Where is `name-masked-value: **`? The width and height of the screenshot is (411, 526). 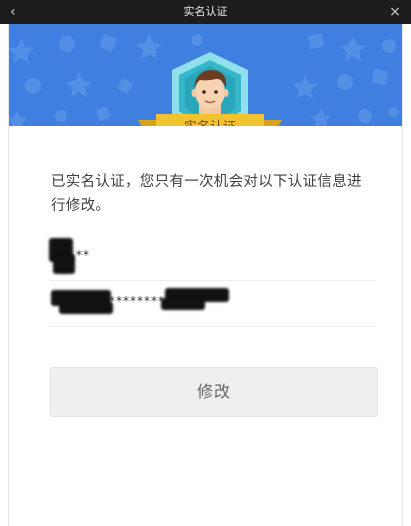
name-masked-value: ** is located at coordinates (83, 255).